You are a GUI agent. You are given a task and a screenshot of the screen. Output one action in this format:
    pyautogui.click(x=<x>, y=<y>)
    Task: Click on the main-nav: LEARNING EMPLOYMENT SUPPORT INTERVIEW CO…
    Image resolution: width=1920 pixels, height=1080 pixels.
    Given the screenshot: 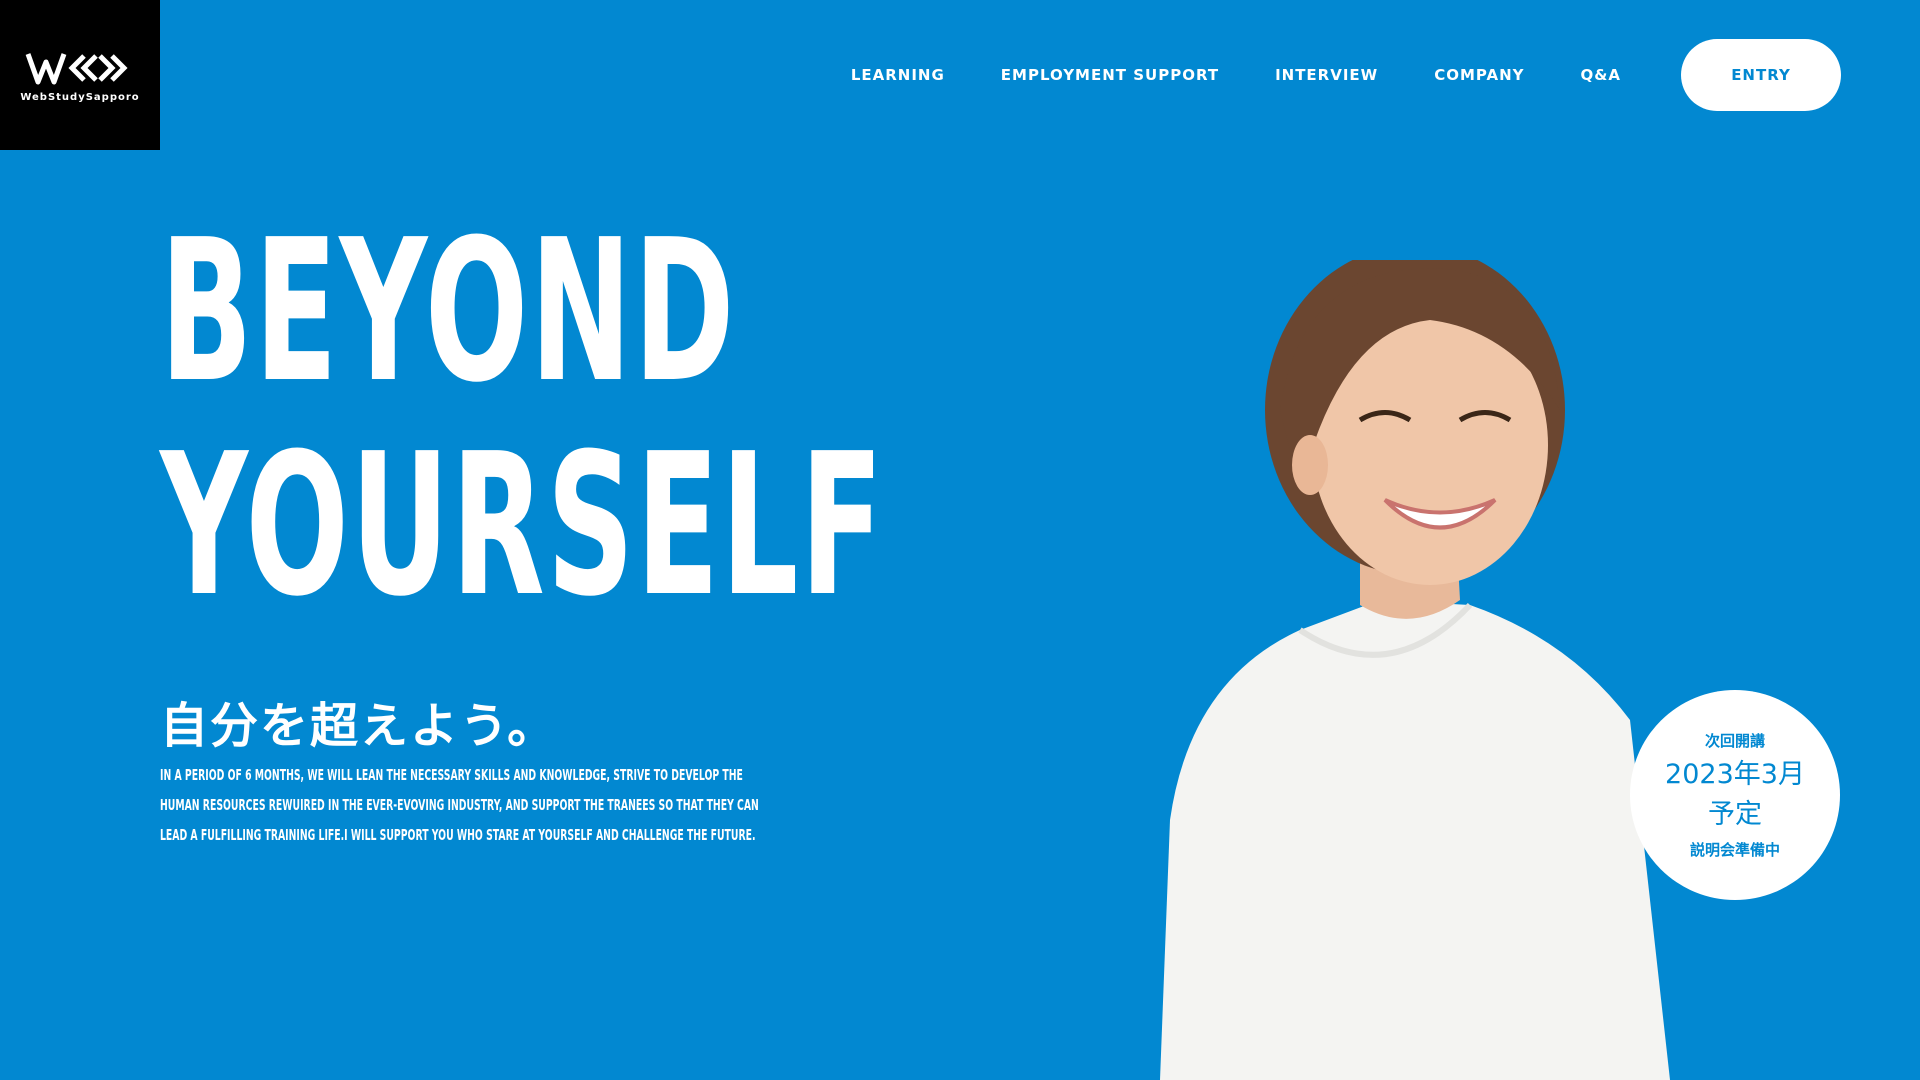 What is the action you would take?
    pyautogui.click(x=1346, y=75)
    